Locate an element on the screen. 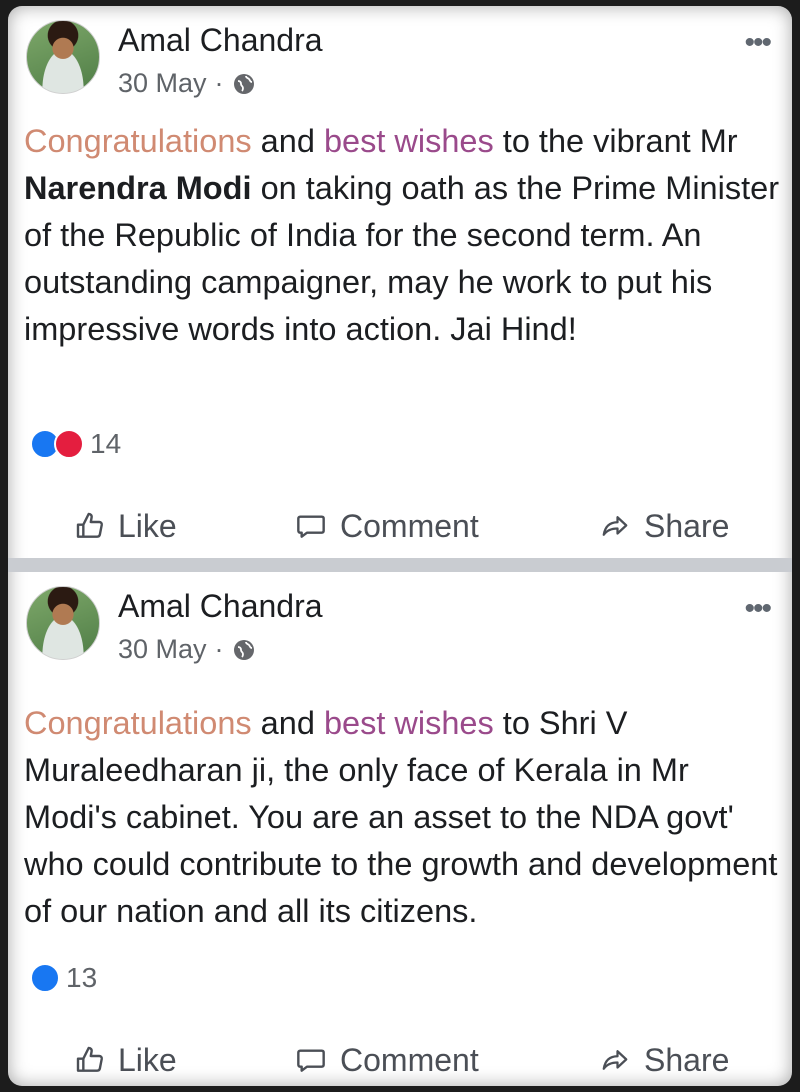  post-divider is located at coordinates (400, 565).